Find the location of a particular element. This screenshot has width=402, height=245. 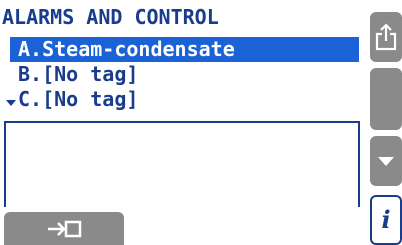

export-icon is located at coordinates (386, 37).